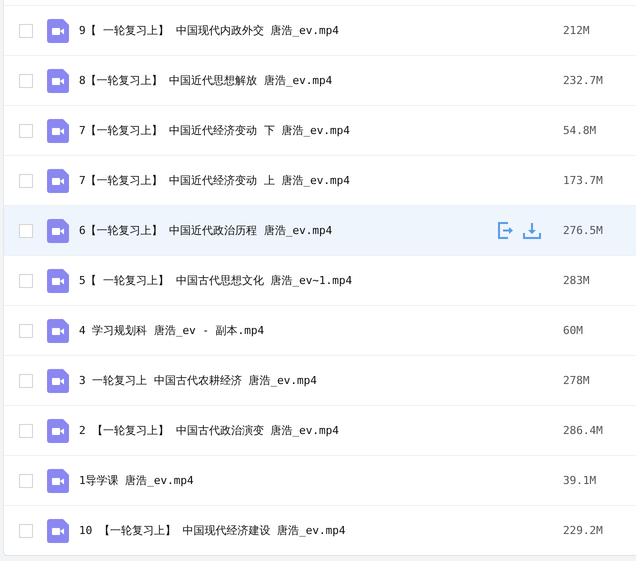  Describe the element at coordinates (198, 380) in the screenshot. I see `file-name: 3 一轮复习上 中国古代农耕经济 唐浩_ev.mp4` at that location.